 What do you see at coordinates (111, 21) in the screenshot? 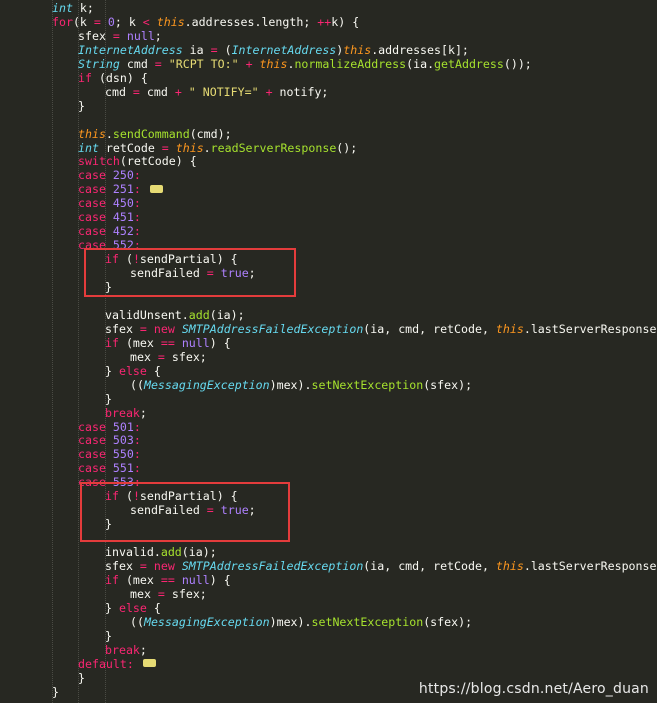
I see `code-token: 0` at bounding box center [111, 21].